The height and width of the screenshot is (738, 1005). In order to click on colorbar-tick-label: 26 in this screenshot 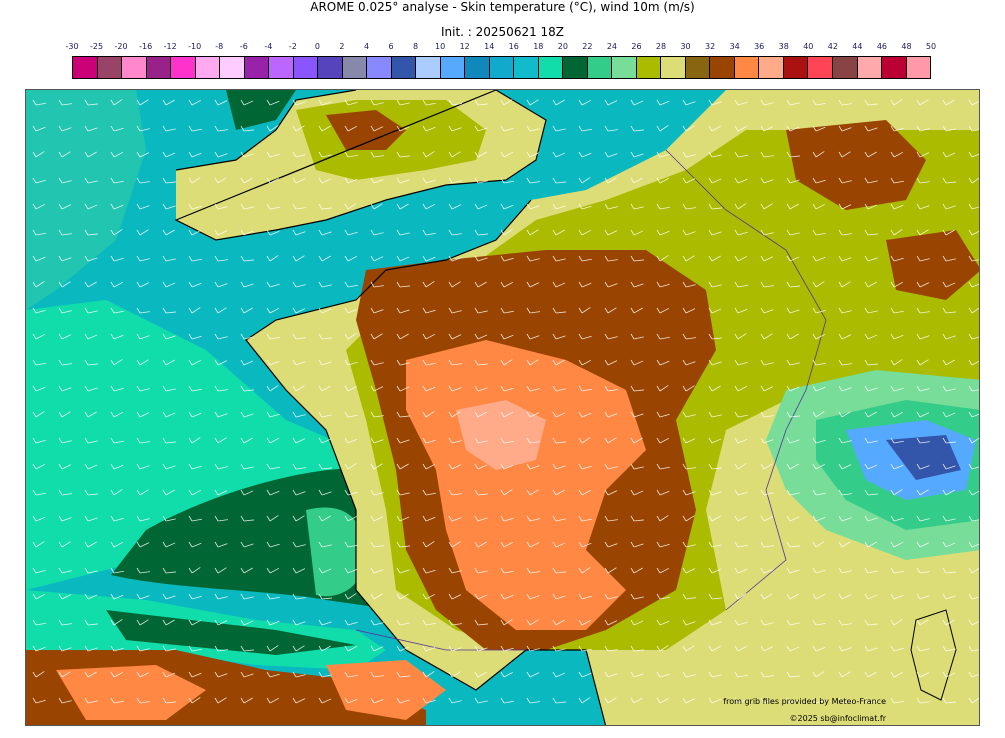, I will do `click(636, 46)`.